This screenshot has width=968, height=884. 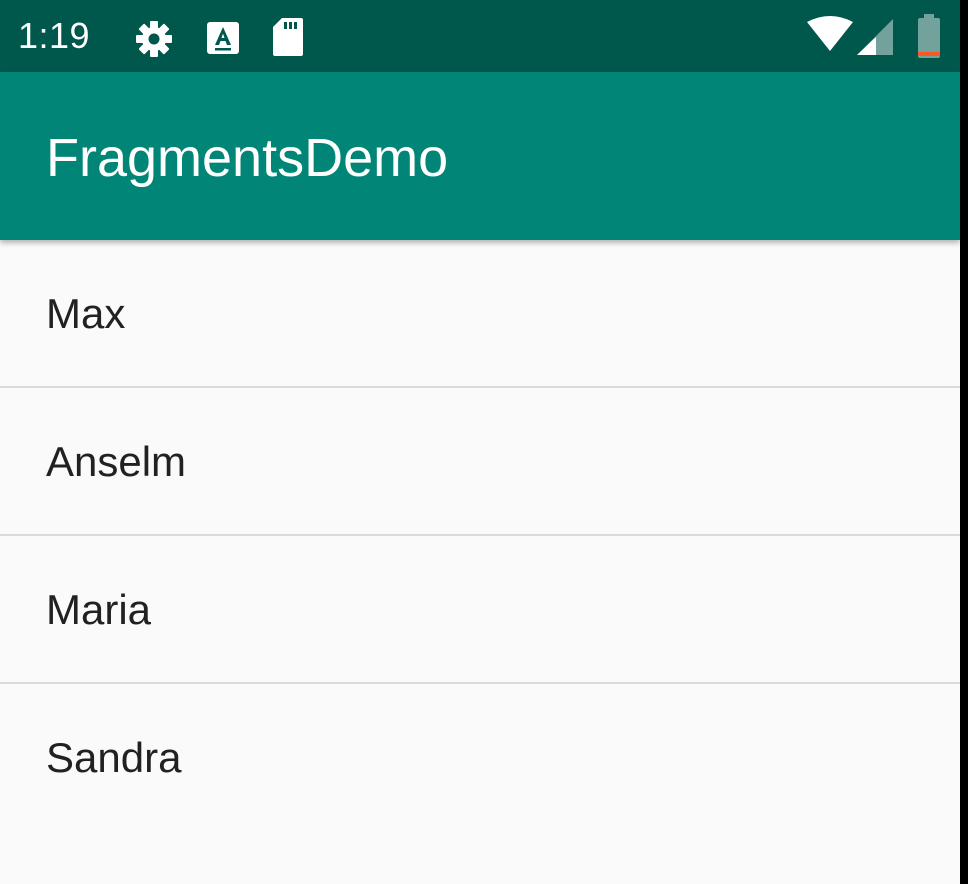 I want to click on gear-icon, so click(x=154, y=39).